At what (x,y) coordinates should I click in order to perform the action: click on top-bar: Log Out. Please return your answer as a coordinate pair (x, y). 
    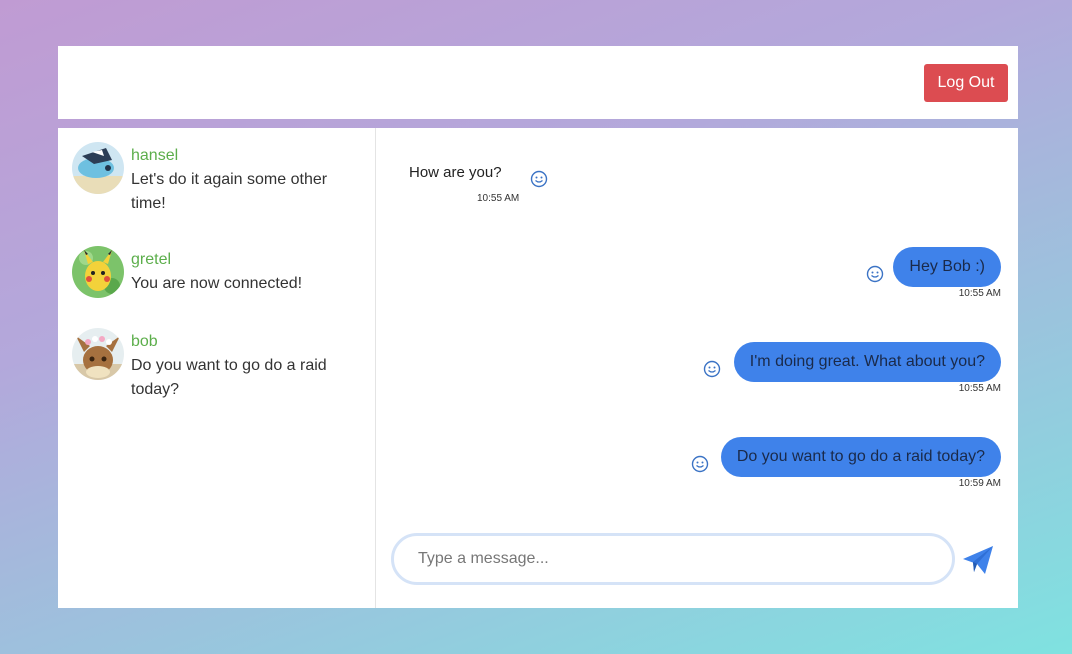
    Looking at the image, I should click on (538, 82).